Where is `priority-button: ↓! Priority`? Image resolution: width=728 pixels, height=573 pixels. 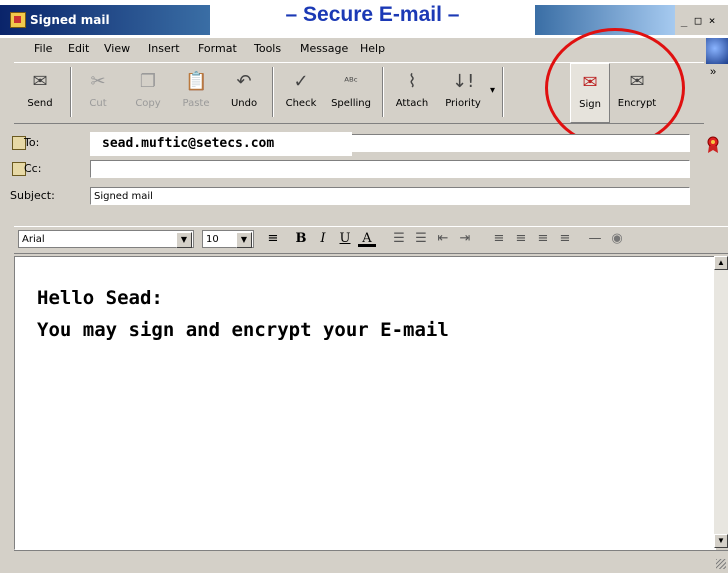
priority-button: ↓! Priority is located at coordinates (463, 92).